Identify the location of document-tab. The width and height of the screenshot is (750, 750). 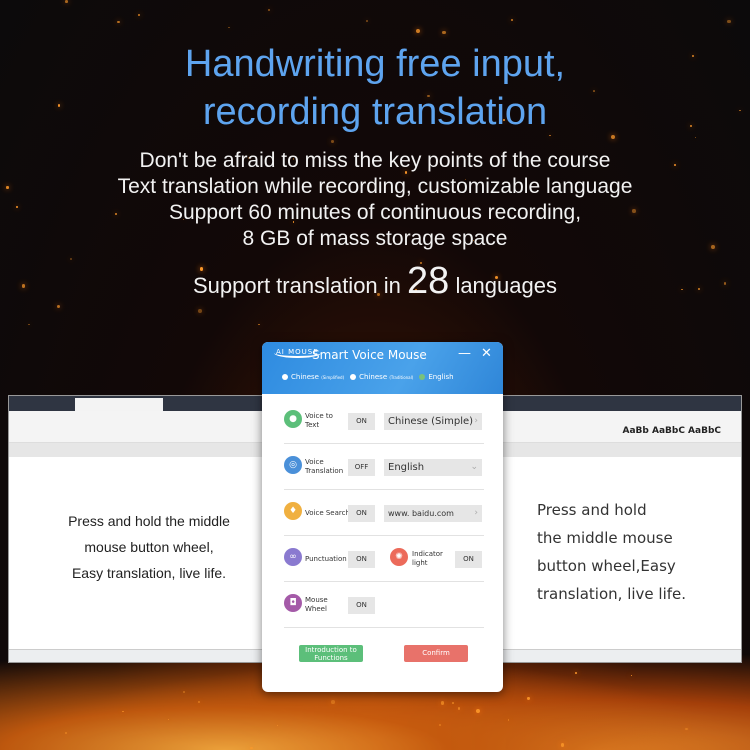
(119, 404).